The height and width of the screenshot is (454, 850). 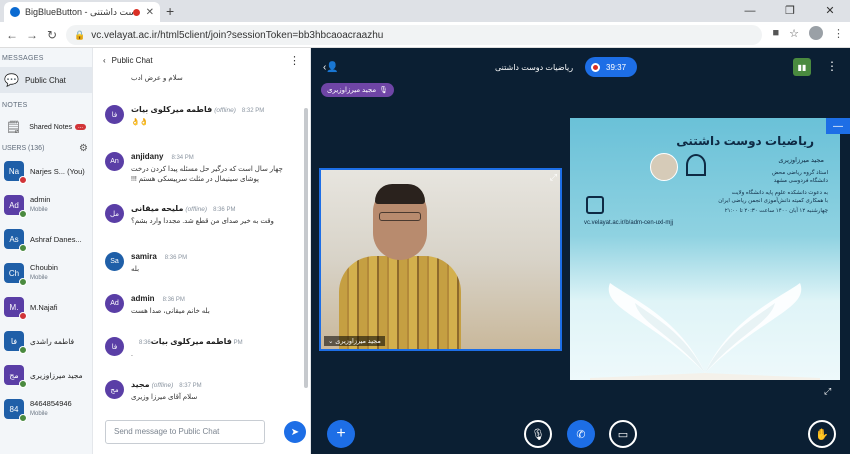 I want to click on messages-title: MESSAGES, so click(x=23, y=58).